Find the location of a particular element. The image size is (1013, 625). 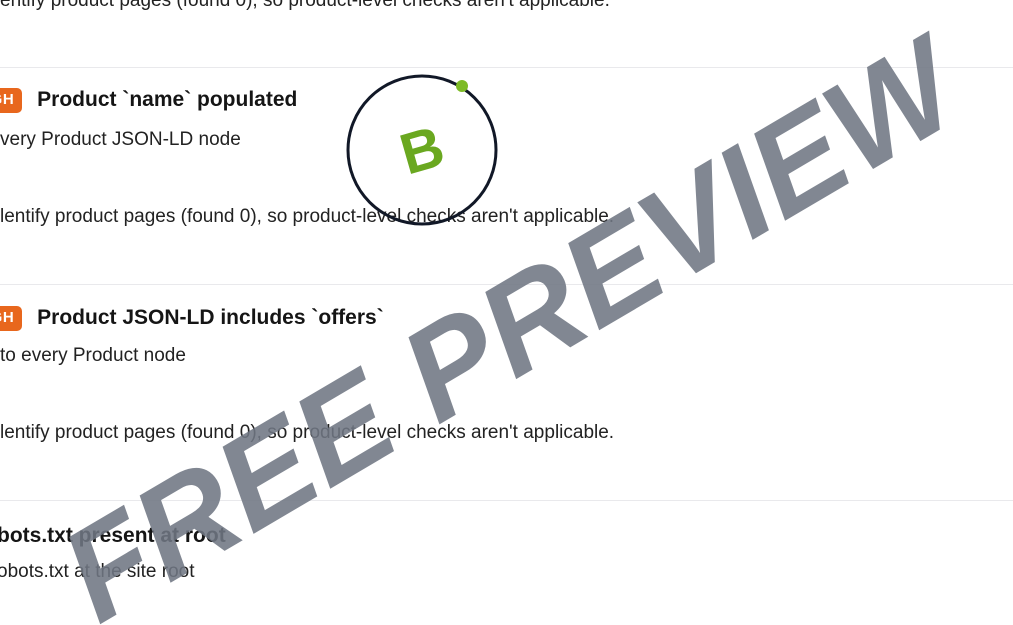

check-description: to every Product node is located at coordinates (93, 355).